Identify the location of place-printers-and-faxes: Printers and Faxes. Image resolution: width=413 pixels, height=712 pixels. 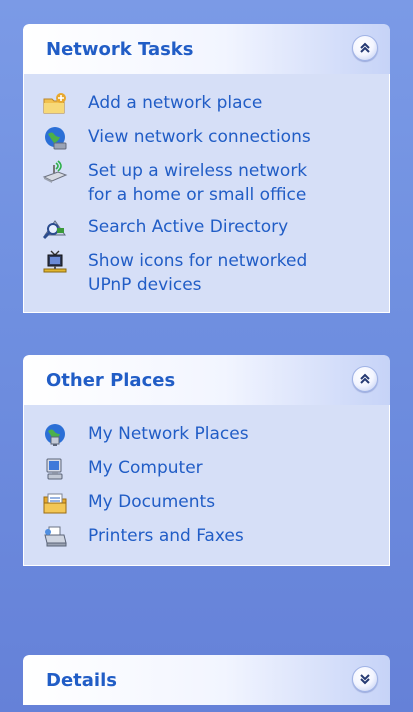
(206, 538).